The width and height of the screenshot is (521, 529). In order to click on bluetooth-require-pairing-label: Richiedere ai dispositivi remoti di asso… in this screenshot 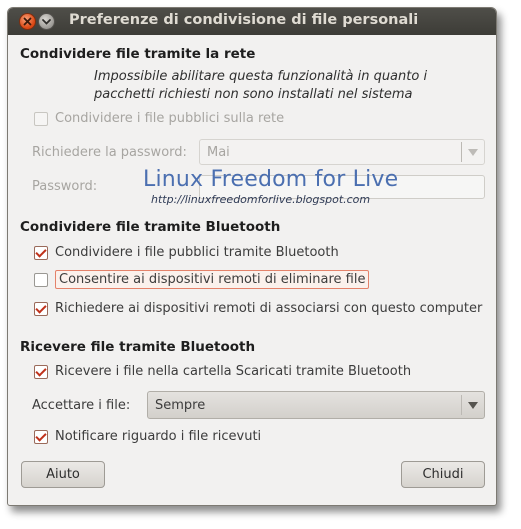, I will do `click(268, 308)`.